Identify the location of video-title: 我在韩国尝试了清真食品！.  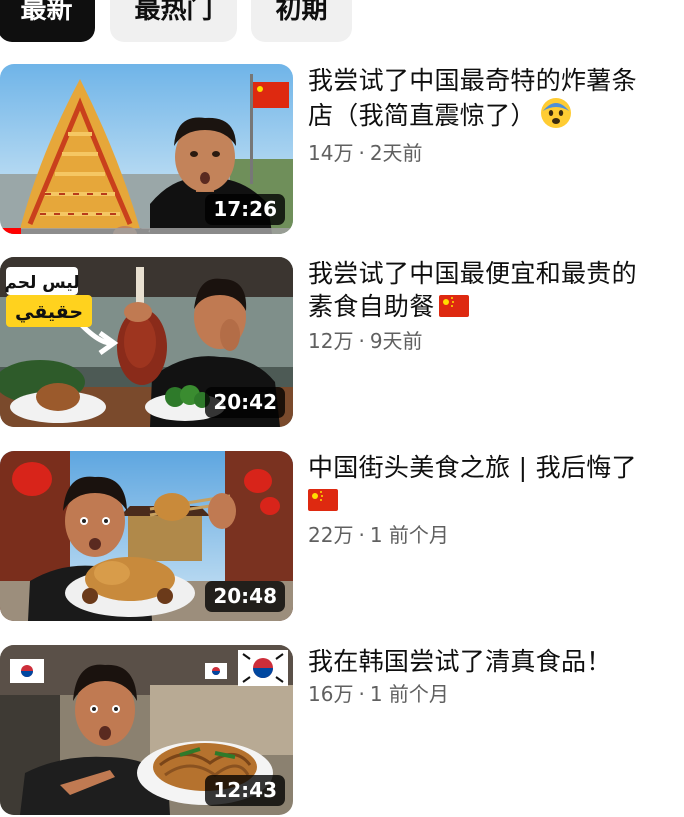
(483, 661).